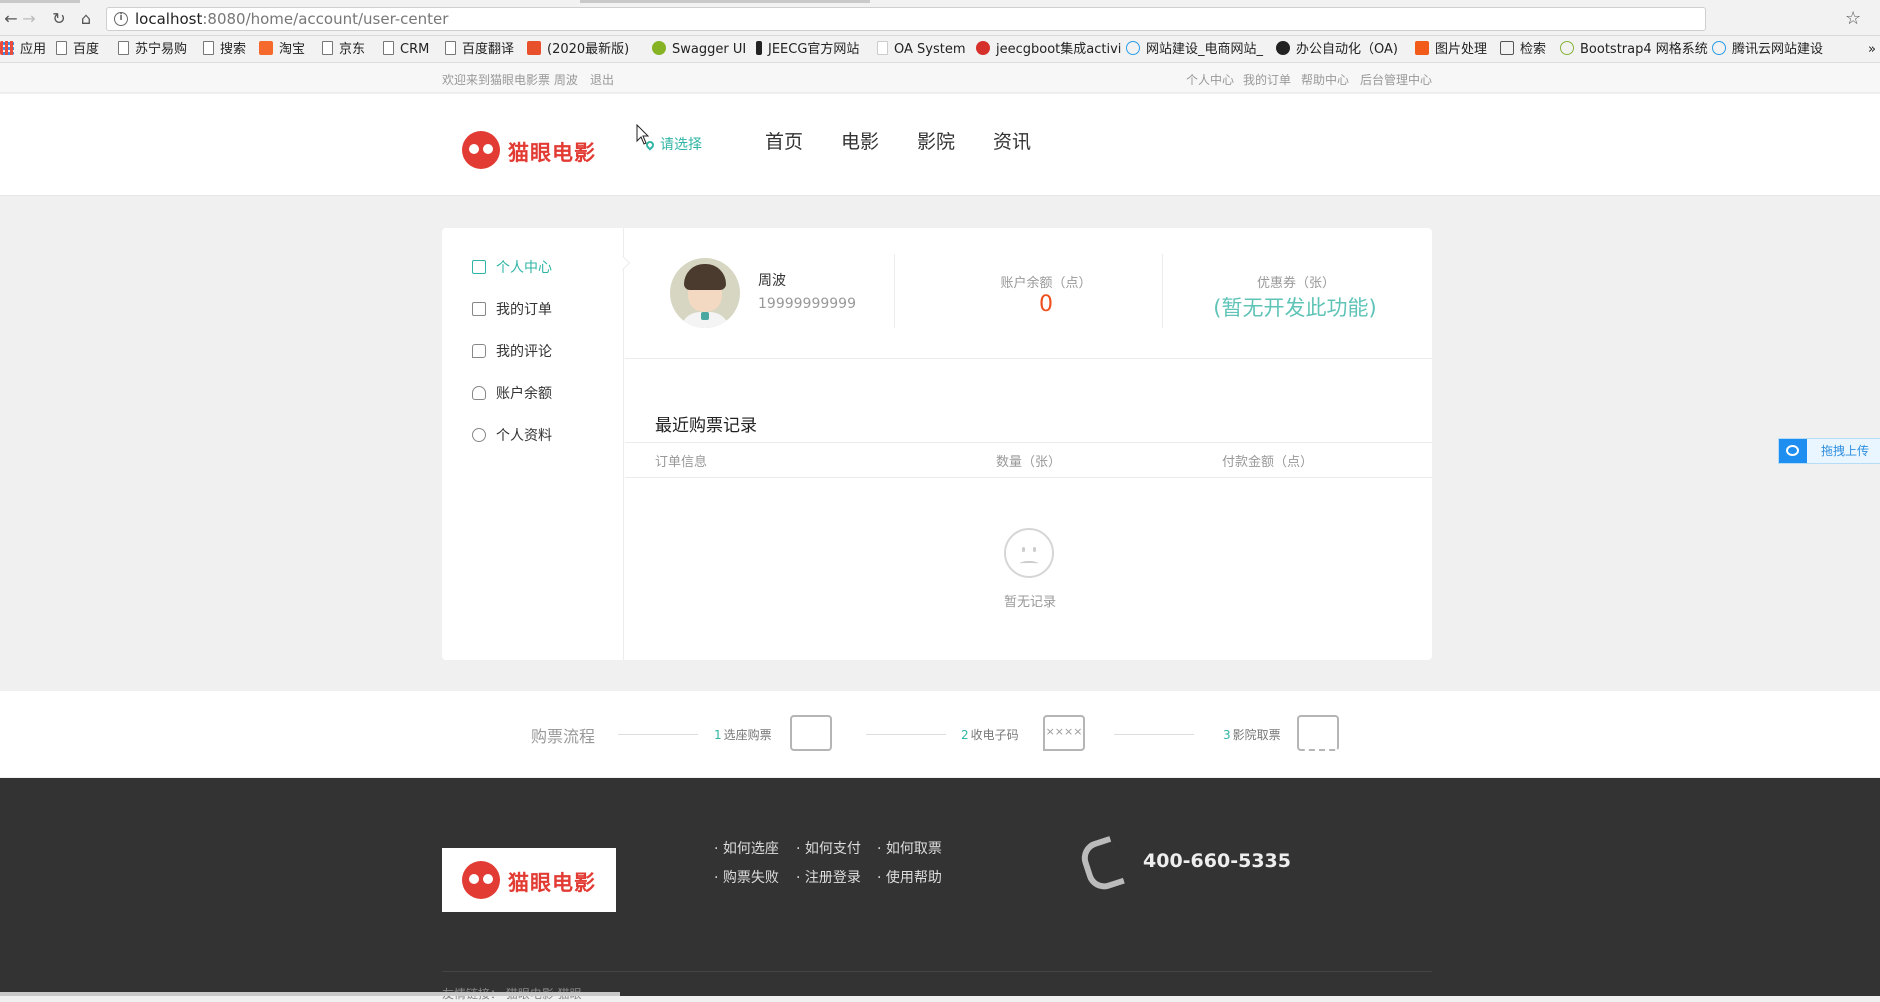  I want to click on topbar-link-admin: 后台管理中心, so click(1396, 79).